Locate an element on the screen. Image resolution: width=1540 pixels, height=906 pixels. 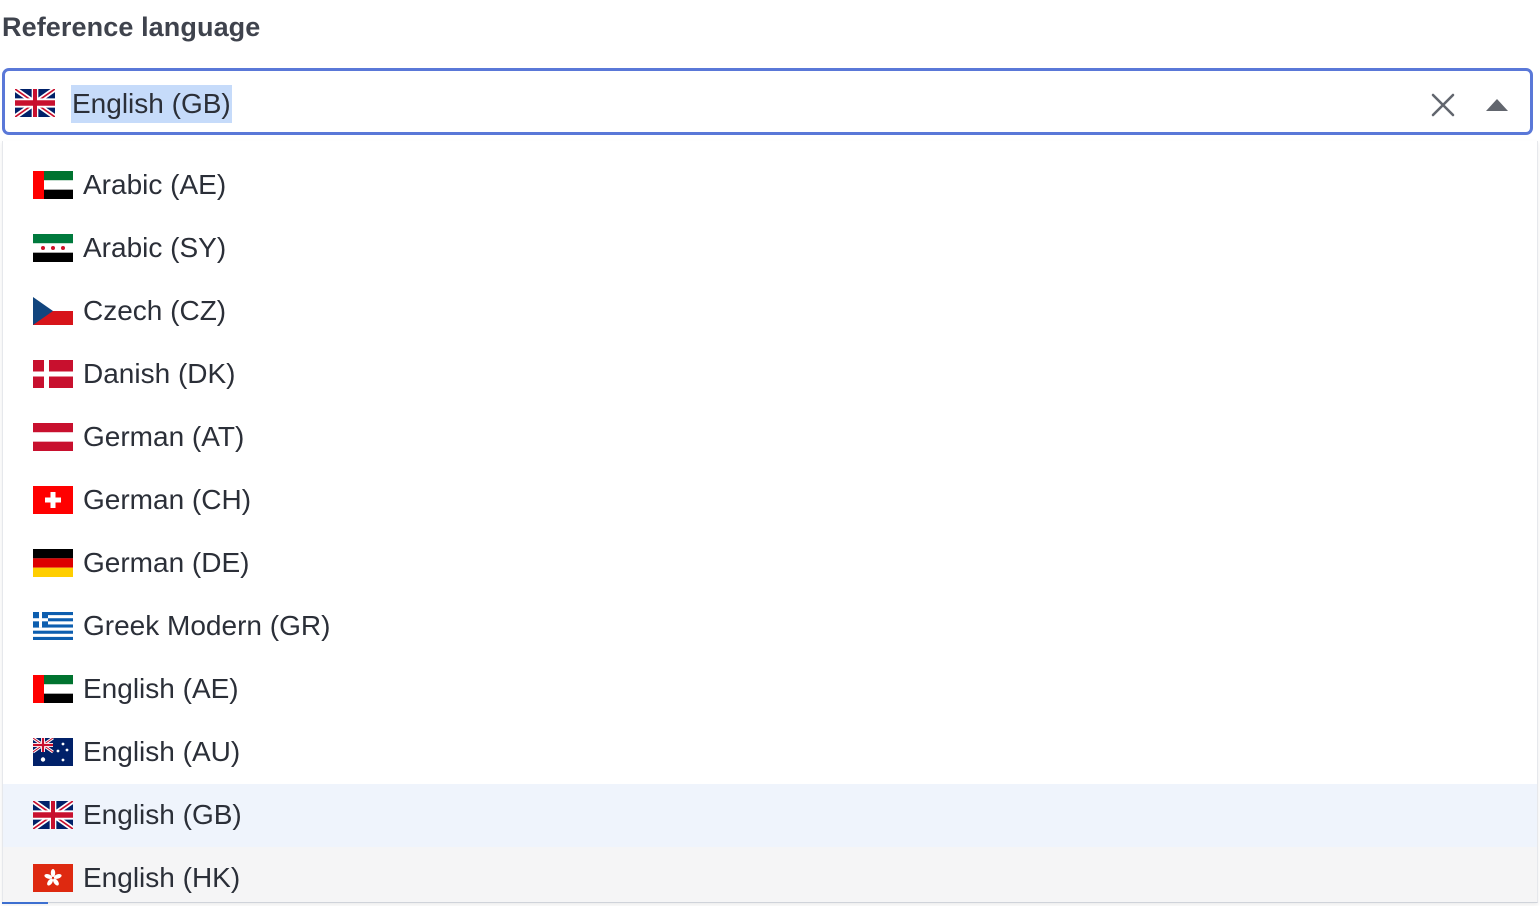
flag-hk-icon is located at coordinates (53, 878).